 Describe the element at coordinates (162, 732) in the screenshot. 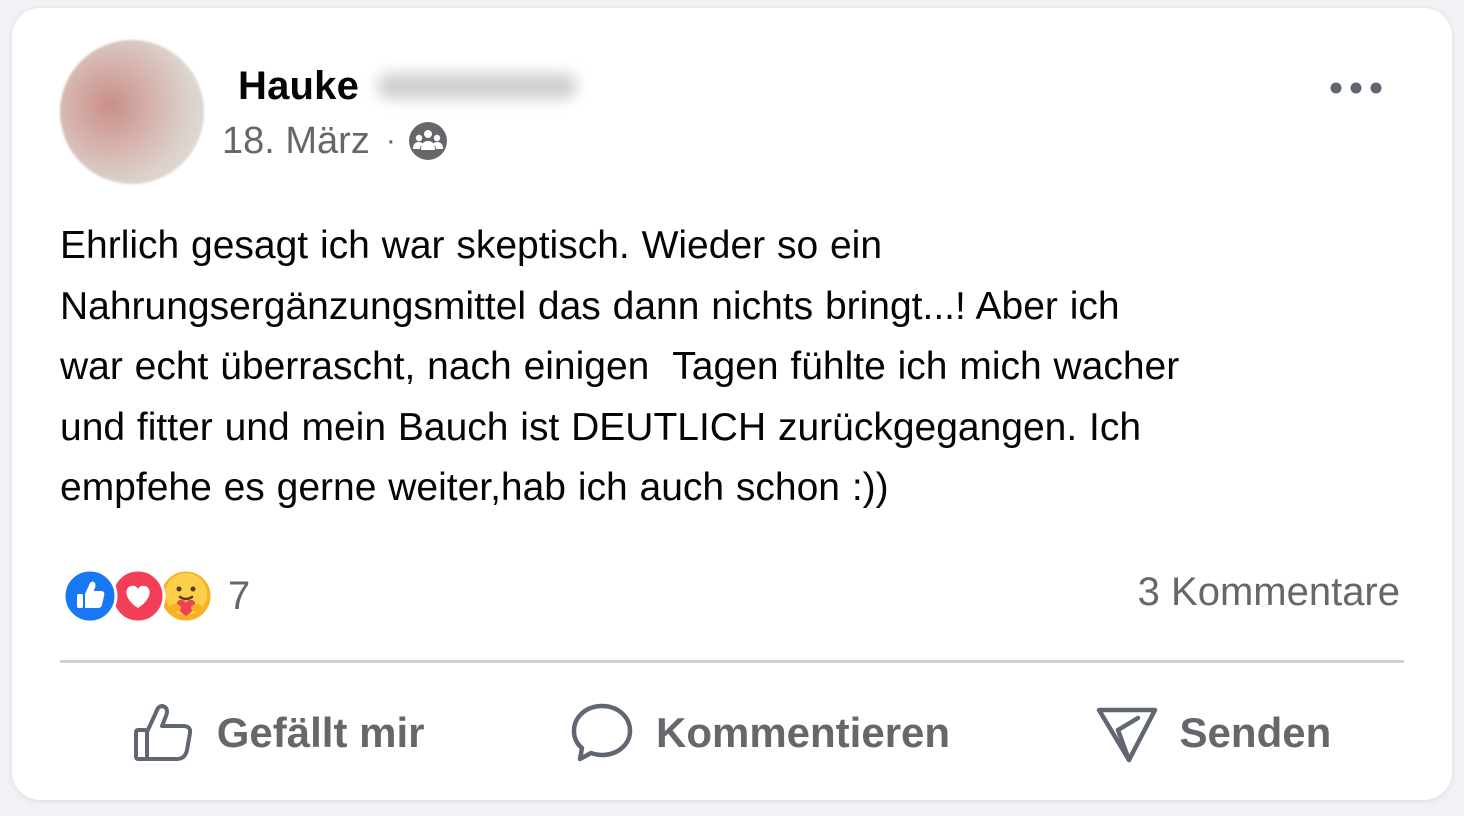

I see `thumbs-up-icon` at that location.